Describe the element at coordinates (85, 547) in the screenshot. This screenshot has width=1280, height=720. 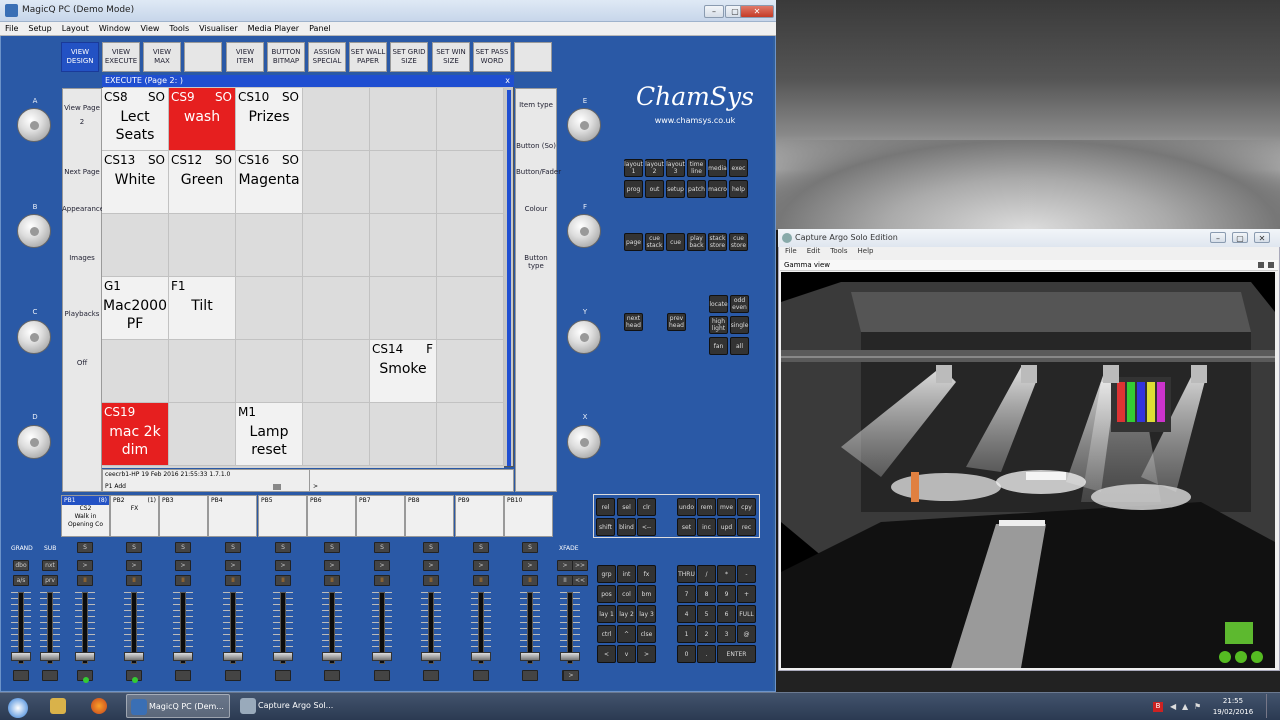
I see `pb1-s-button: S` at that location.